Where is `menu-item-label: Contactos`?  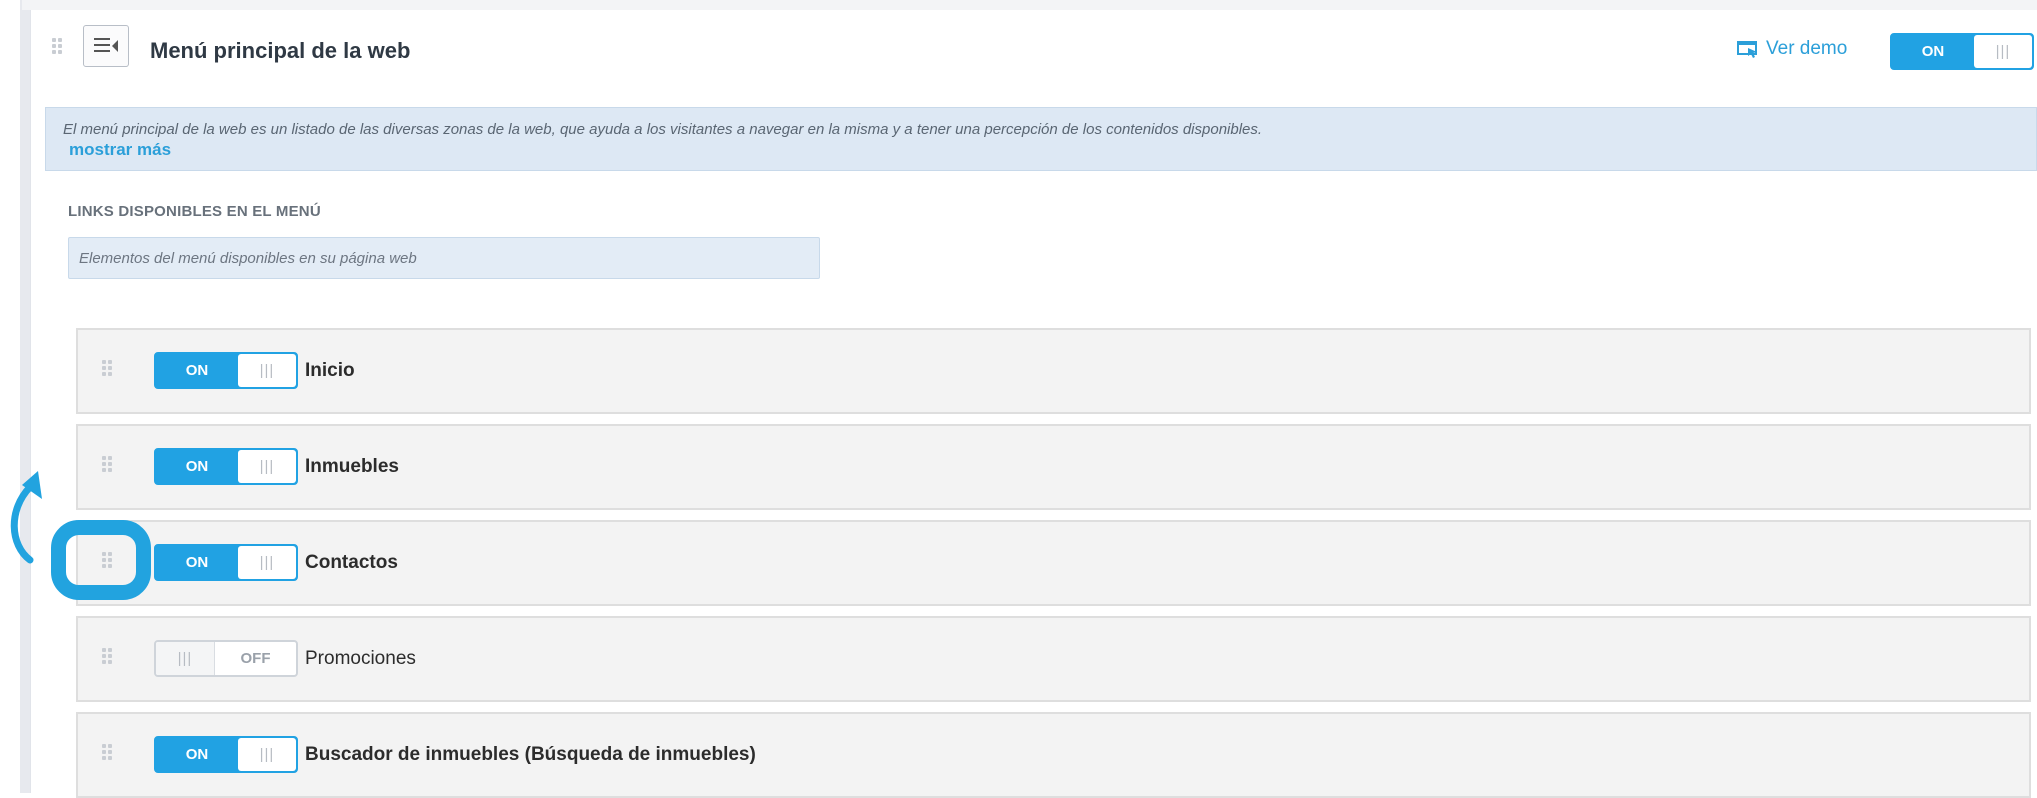 menu-item-label: Contactos is located at coordinates (351, 562).